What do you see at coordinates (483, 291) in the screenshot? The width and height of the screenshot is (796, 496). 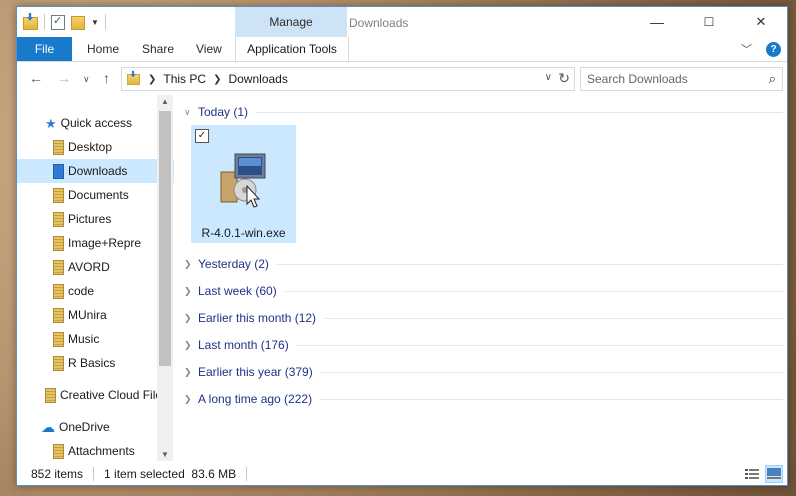 I see `group-header-last-week: ❯ Last week (60)` at bounding box center [483, 291].